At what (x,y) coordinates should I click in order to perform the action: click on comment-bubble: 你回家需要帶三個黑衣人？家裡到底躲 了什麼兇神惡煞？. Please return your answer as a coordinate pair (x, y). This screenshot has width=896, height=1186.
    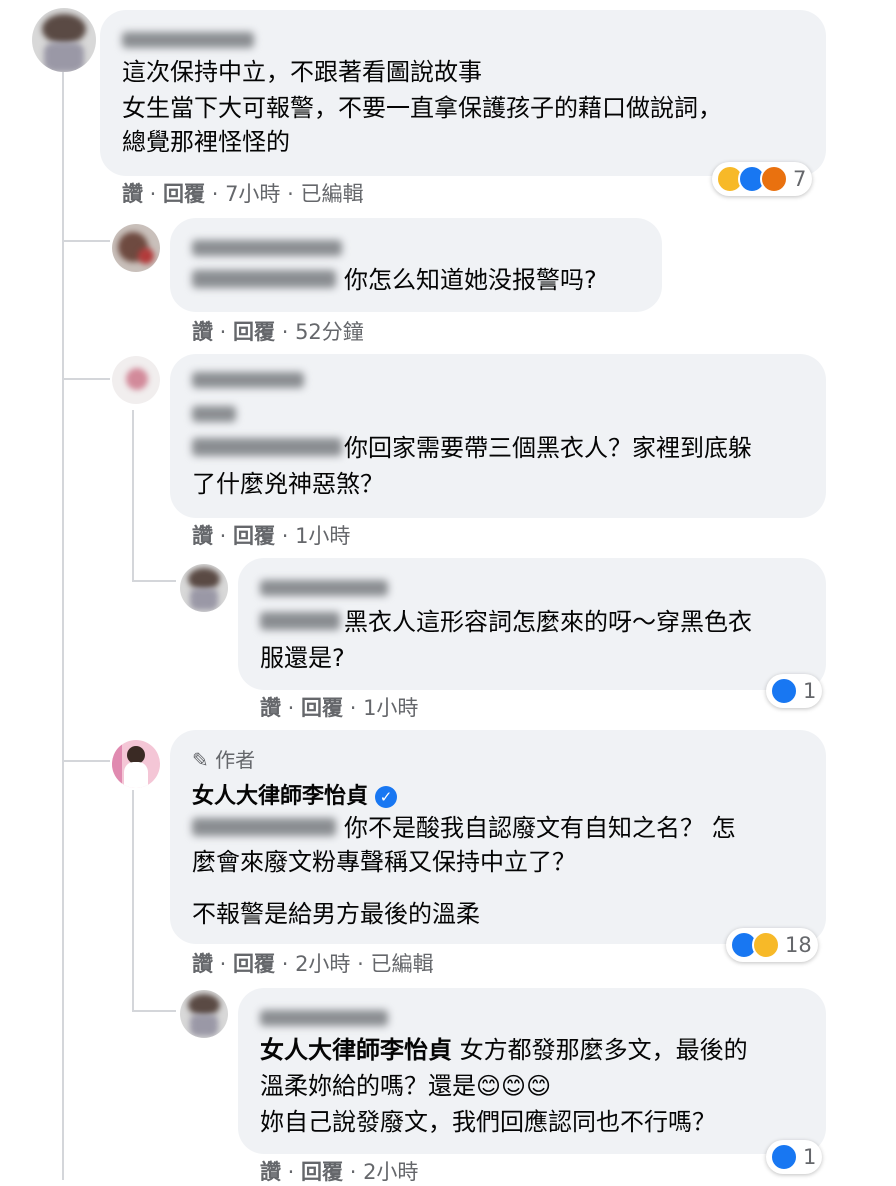
    Looking at the image, I should click on (498, 436).